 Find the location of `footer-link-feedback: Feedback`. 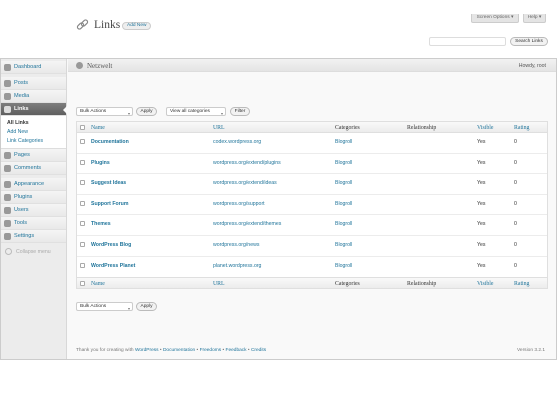

footer-link-feedback: Feedback is located at coordinates (236, 350).